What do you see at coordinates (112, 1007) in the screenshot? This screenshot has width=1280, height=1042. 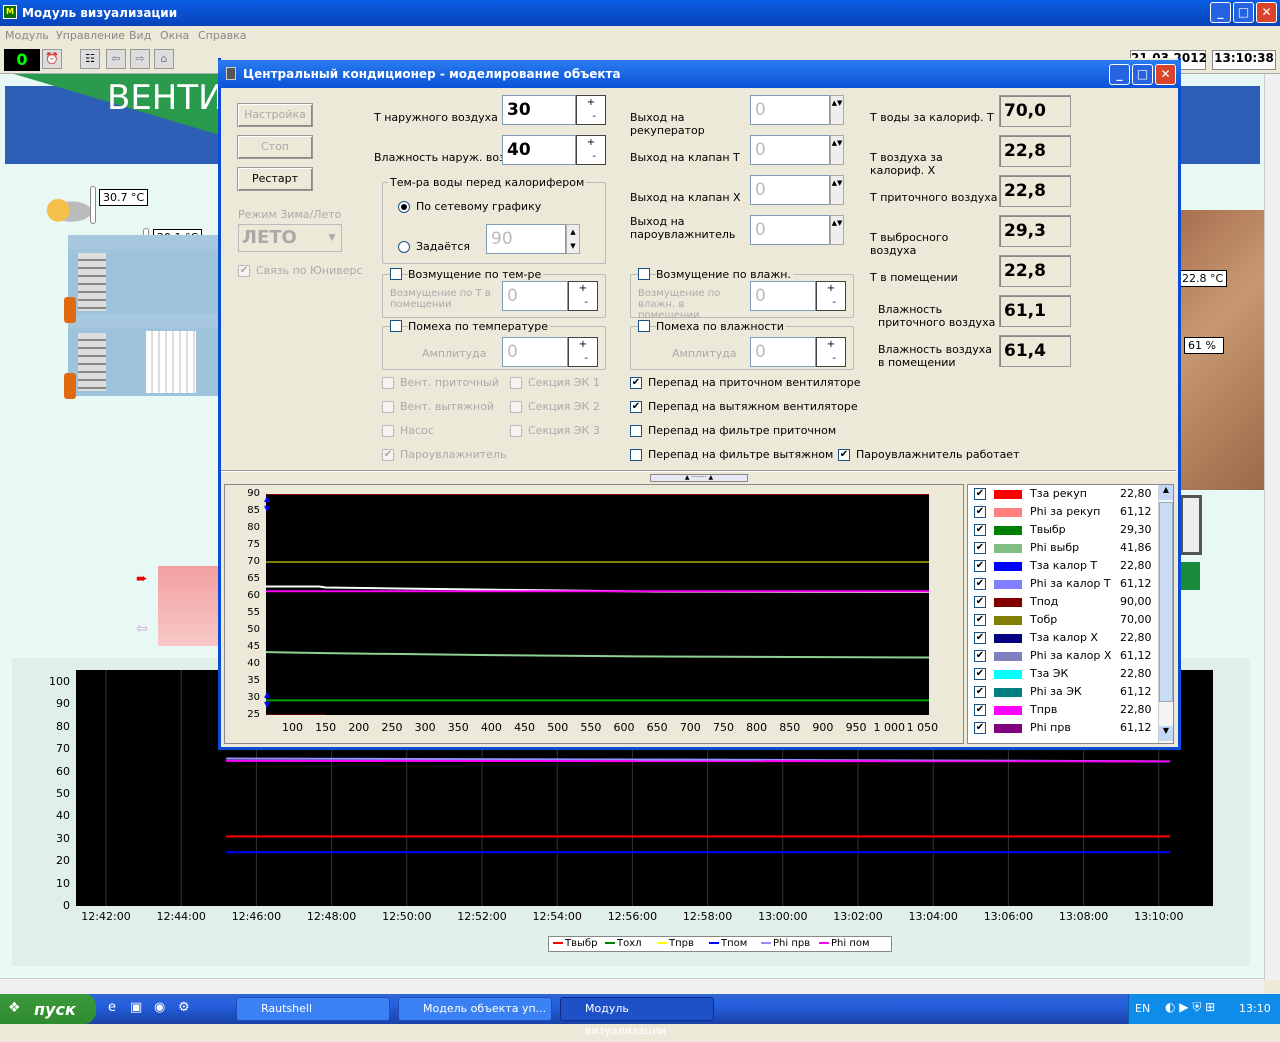 I see `ie-icon: e` at bounding box center [112, 1007].